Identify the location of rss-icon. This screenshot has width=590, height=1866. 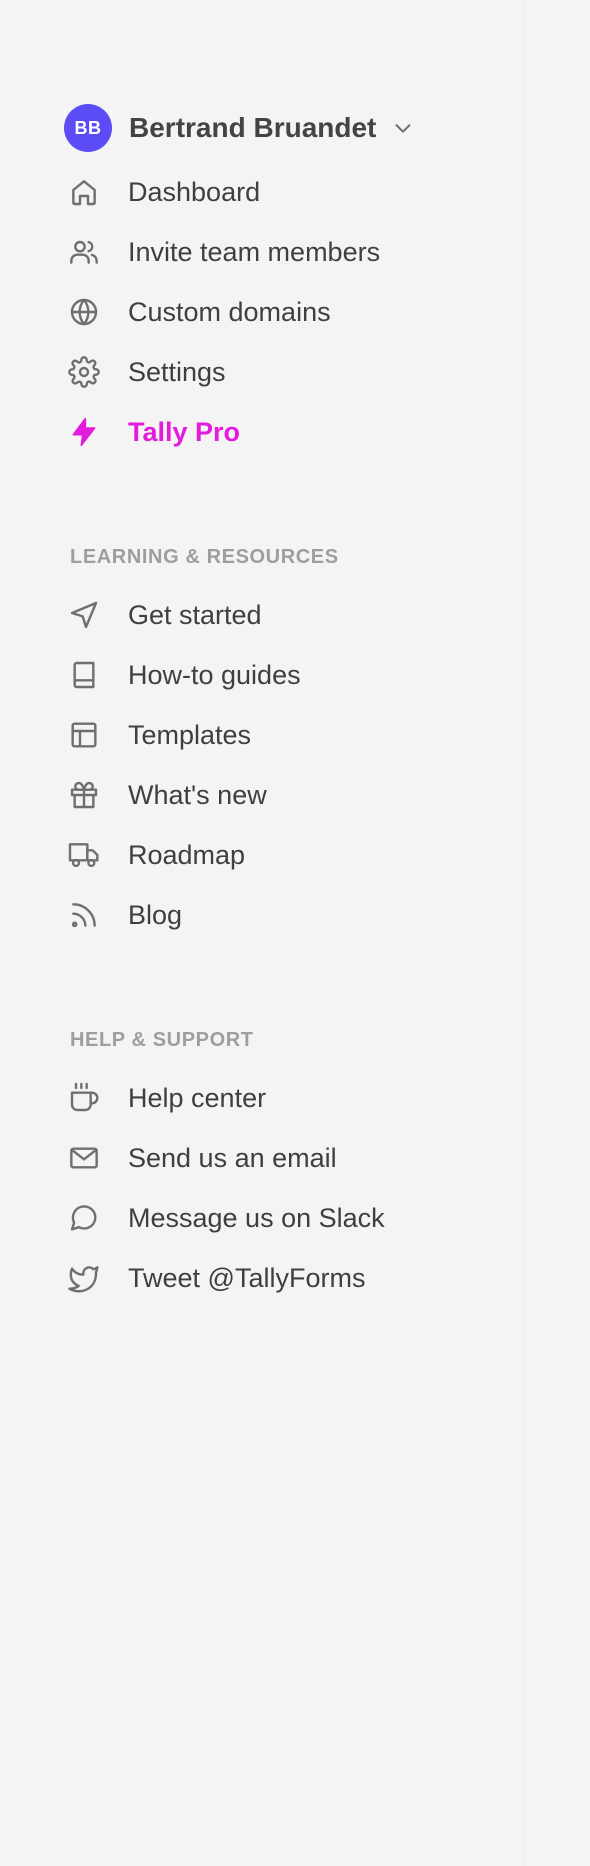
(88, 915).